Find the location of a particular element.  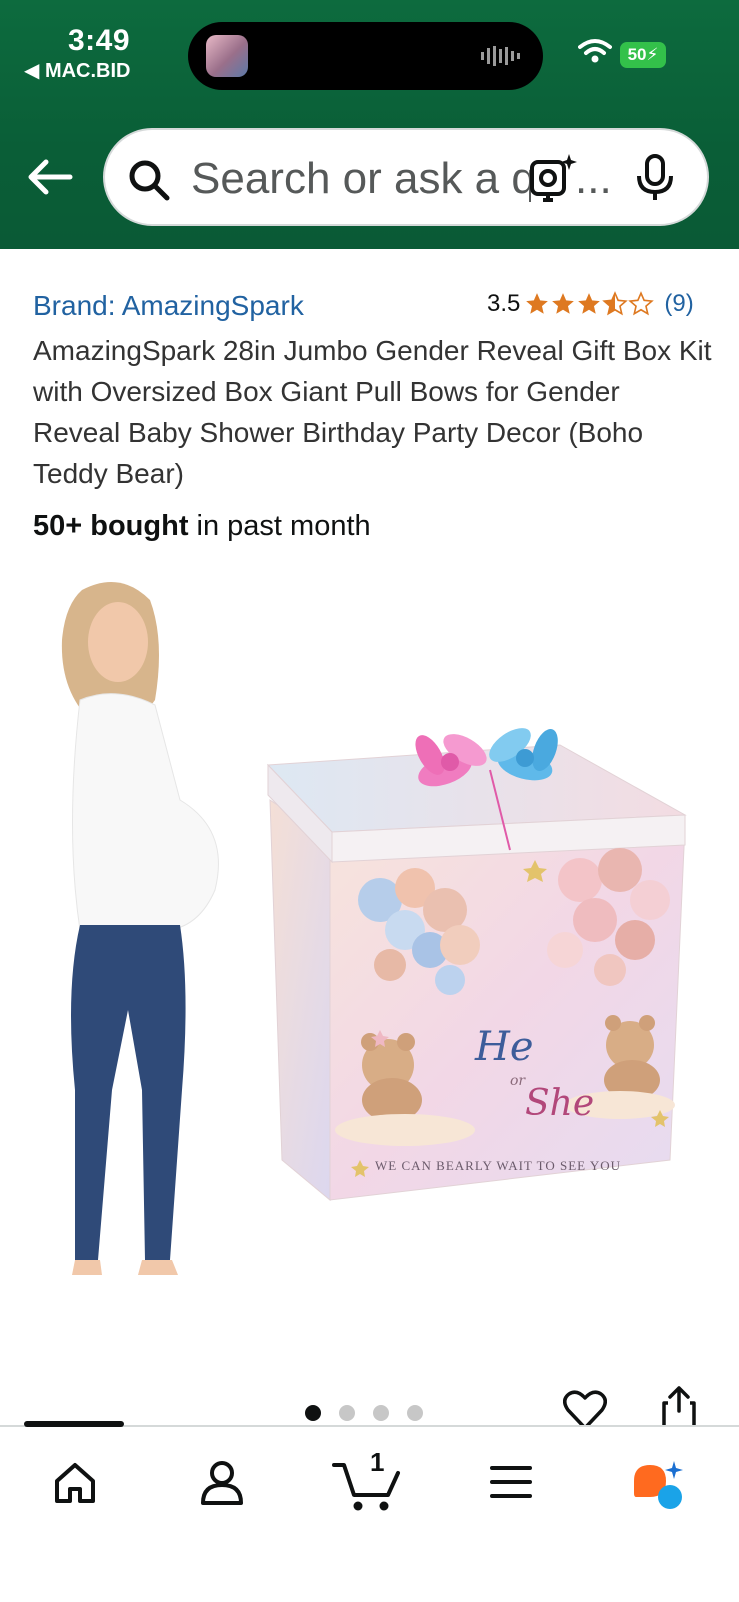

audio-wave-icon is located at coordinates (500, 56).